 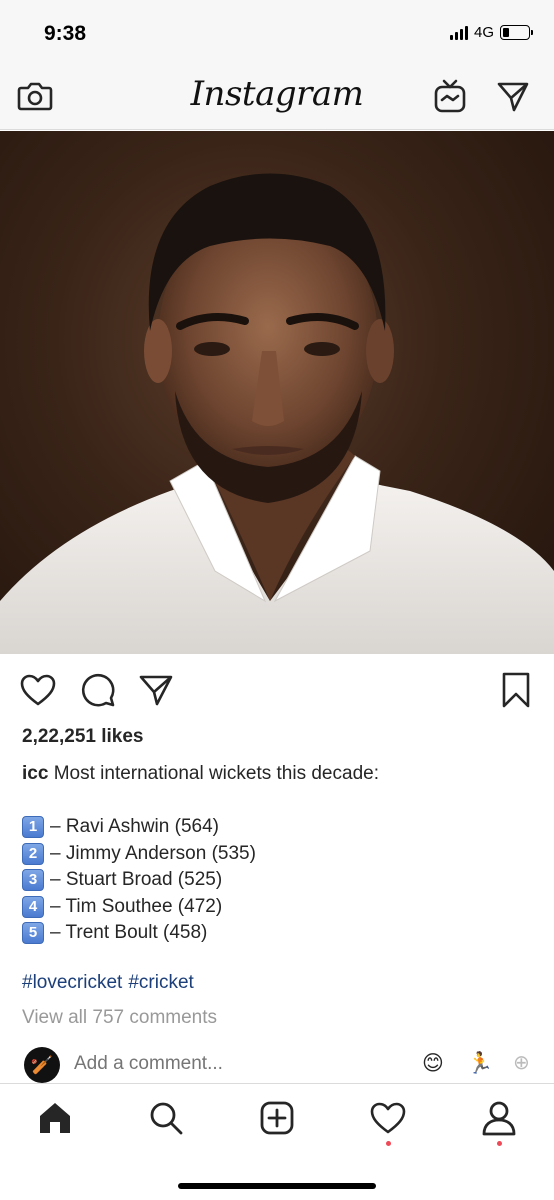 What do you see at coordinates (277, 1118) in the screenshot?
I see `new-post-icon` at bounding box center [277, 1118].